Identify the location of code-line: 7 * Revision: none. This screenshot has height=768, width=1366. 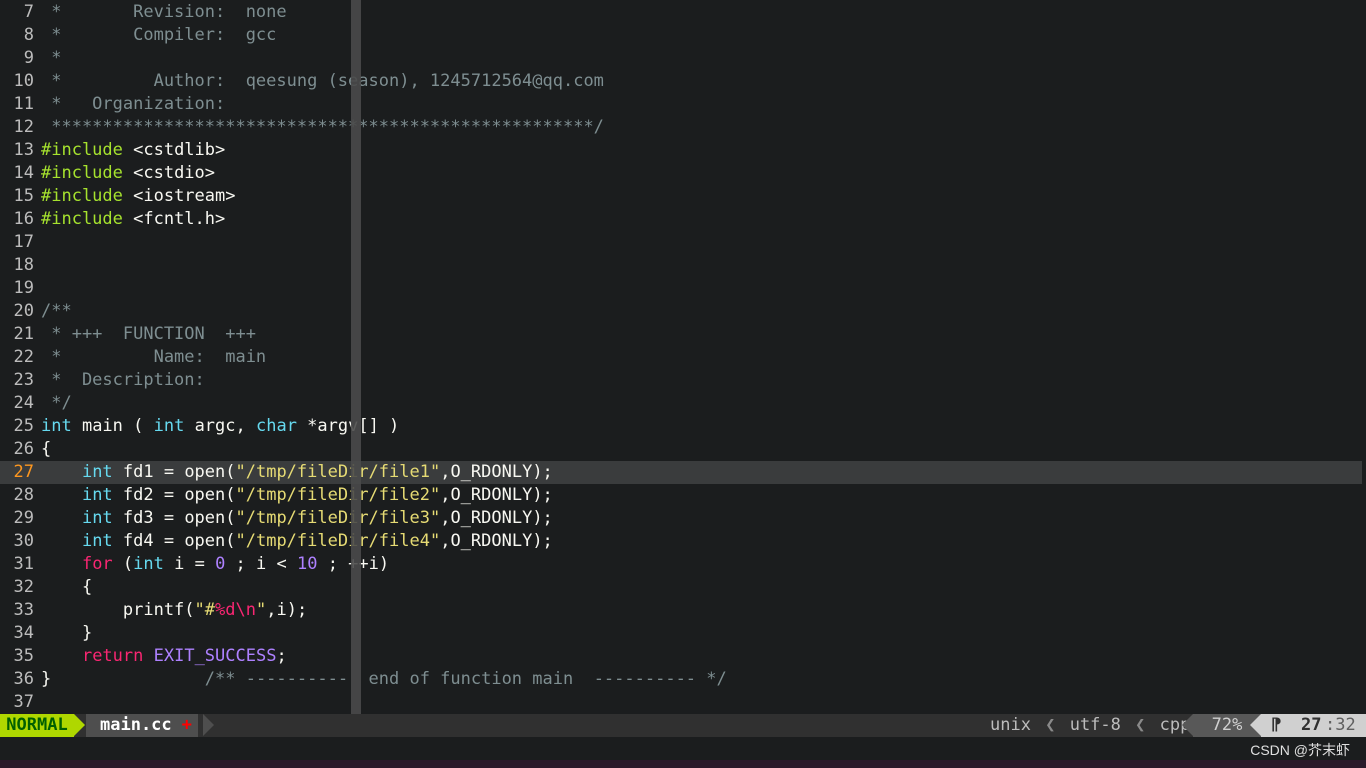
(681, 12).